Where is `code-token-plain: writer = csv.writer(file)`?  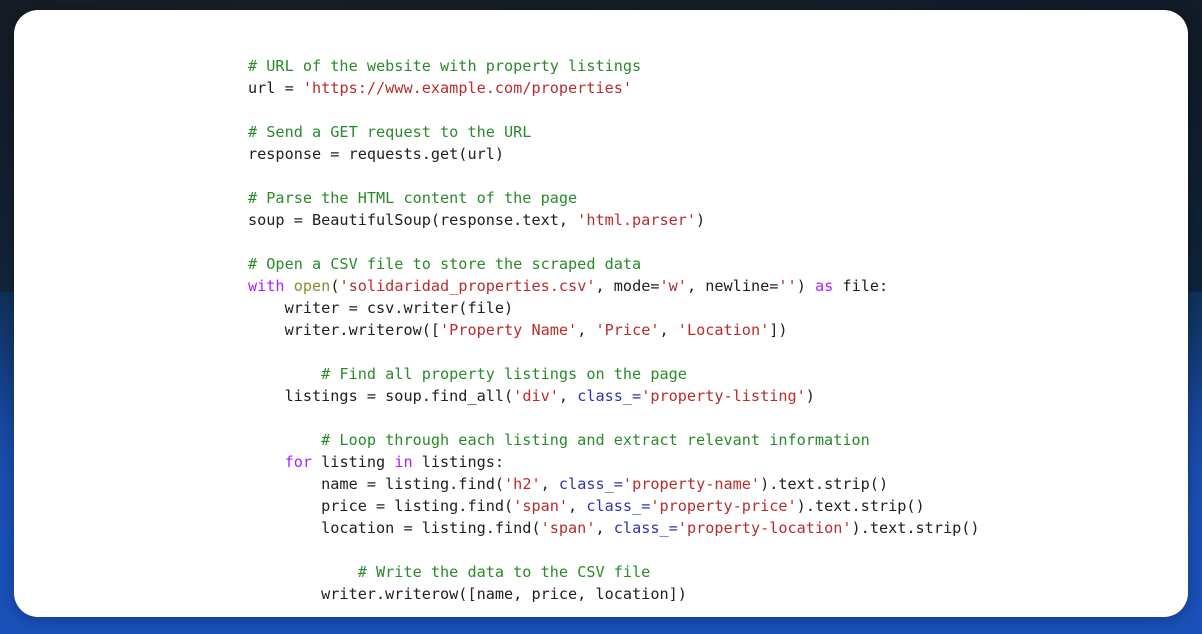
code-token-plain: writer = csv.writer(file) is located at coordinates (381, 308).